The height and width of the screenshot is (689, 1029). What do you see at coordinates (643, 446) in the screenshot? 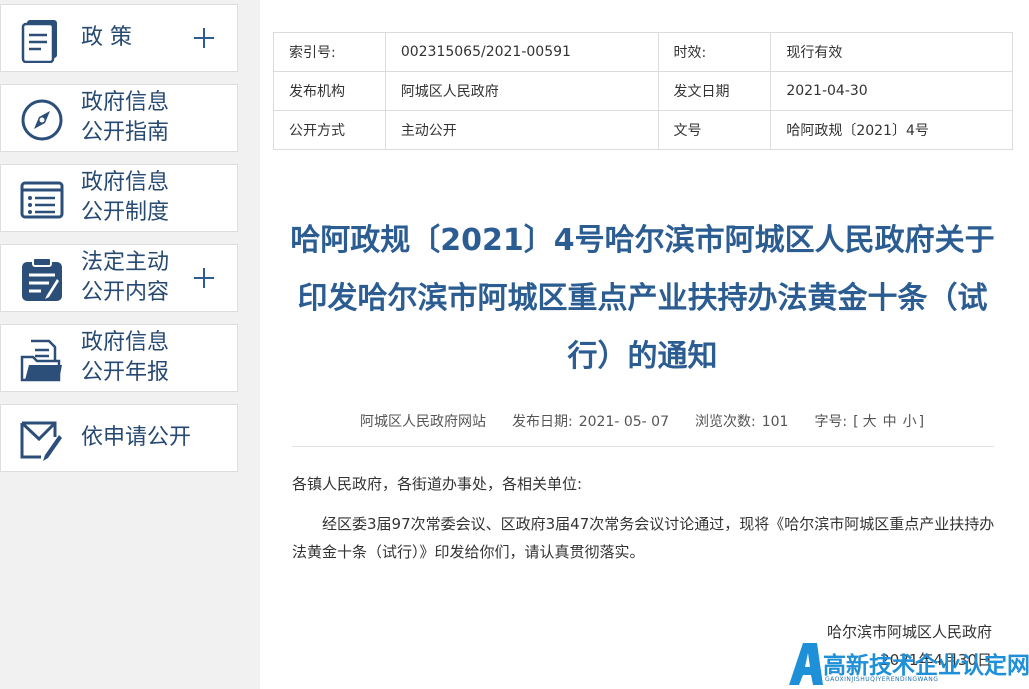
I see `divider` at bounding box center [643, 446].